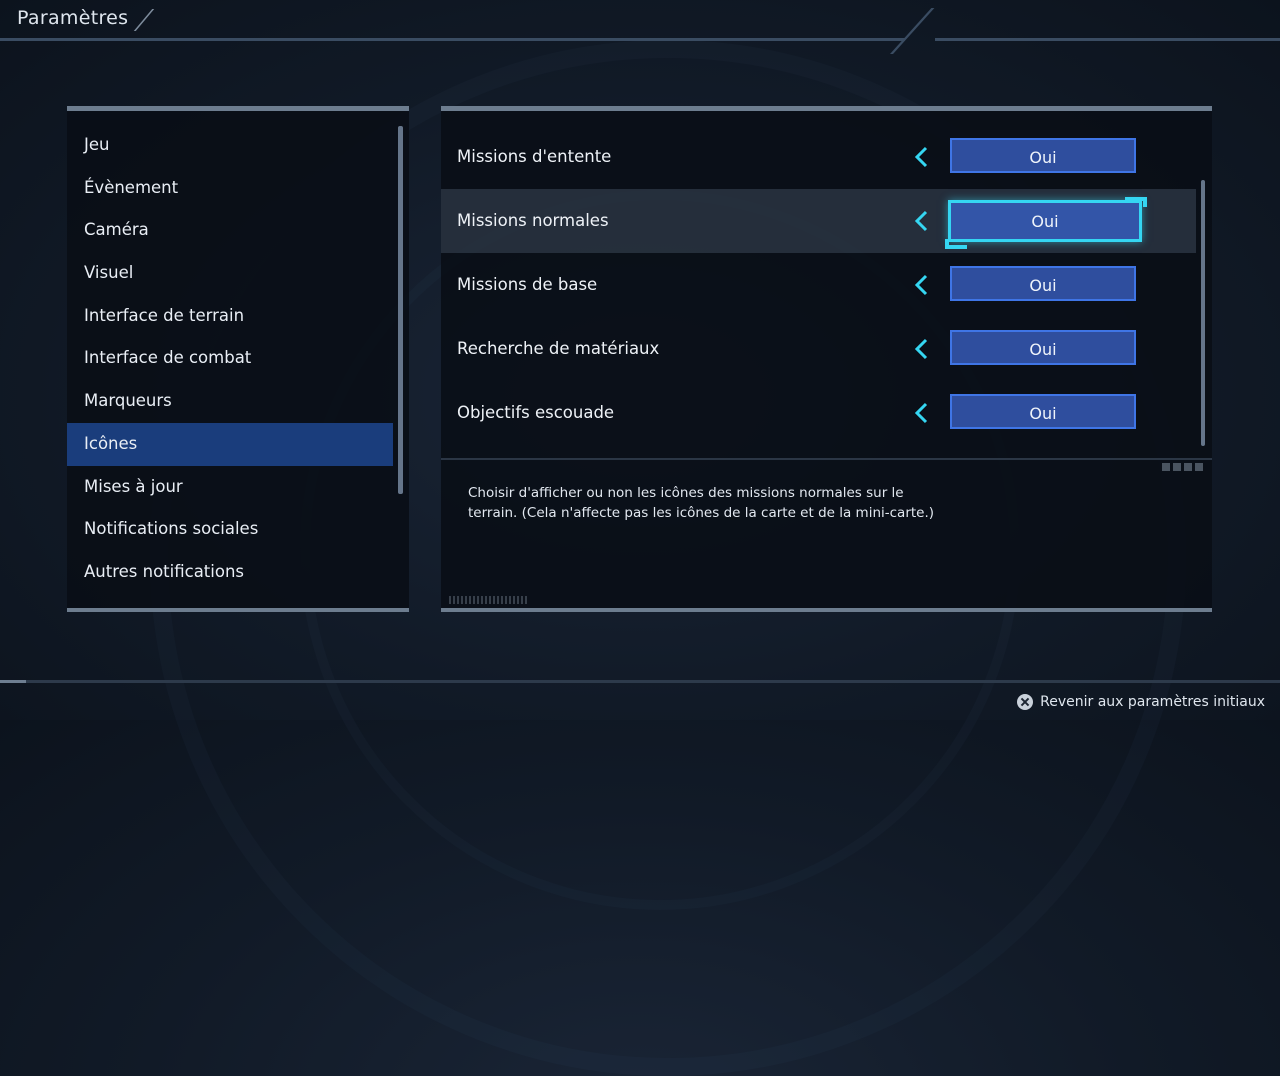 The width and height of the screenshot is (1280, 1076). Describe the element at coordinates (1152, 702) in the screenshot. I see `reset-defaults-label: Revenir aux paramètres initiaux` at that location.